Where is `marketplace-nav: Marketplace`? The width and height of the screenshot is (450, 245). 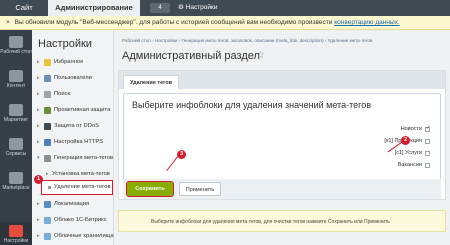
marketplace-nav: Marketplace is located at coordinates (16, 181).